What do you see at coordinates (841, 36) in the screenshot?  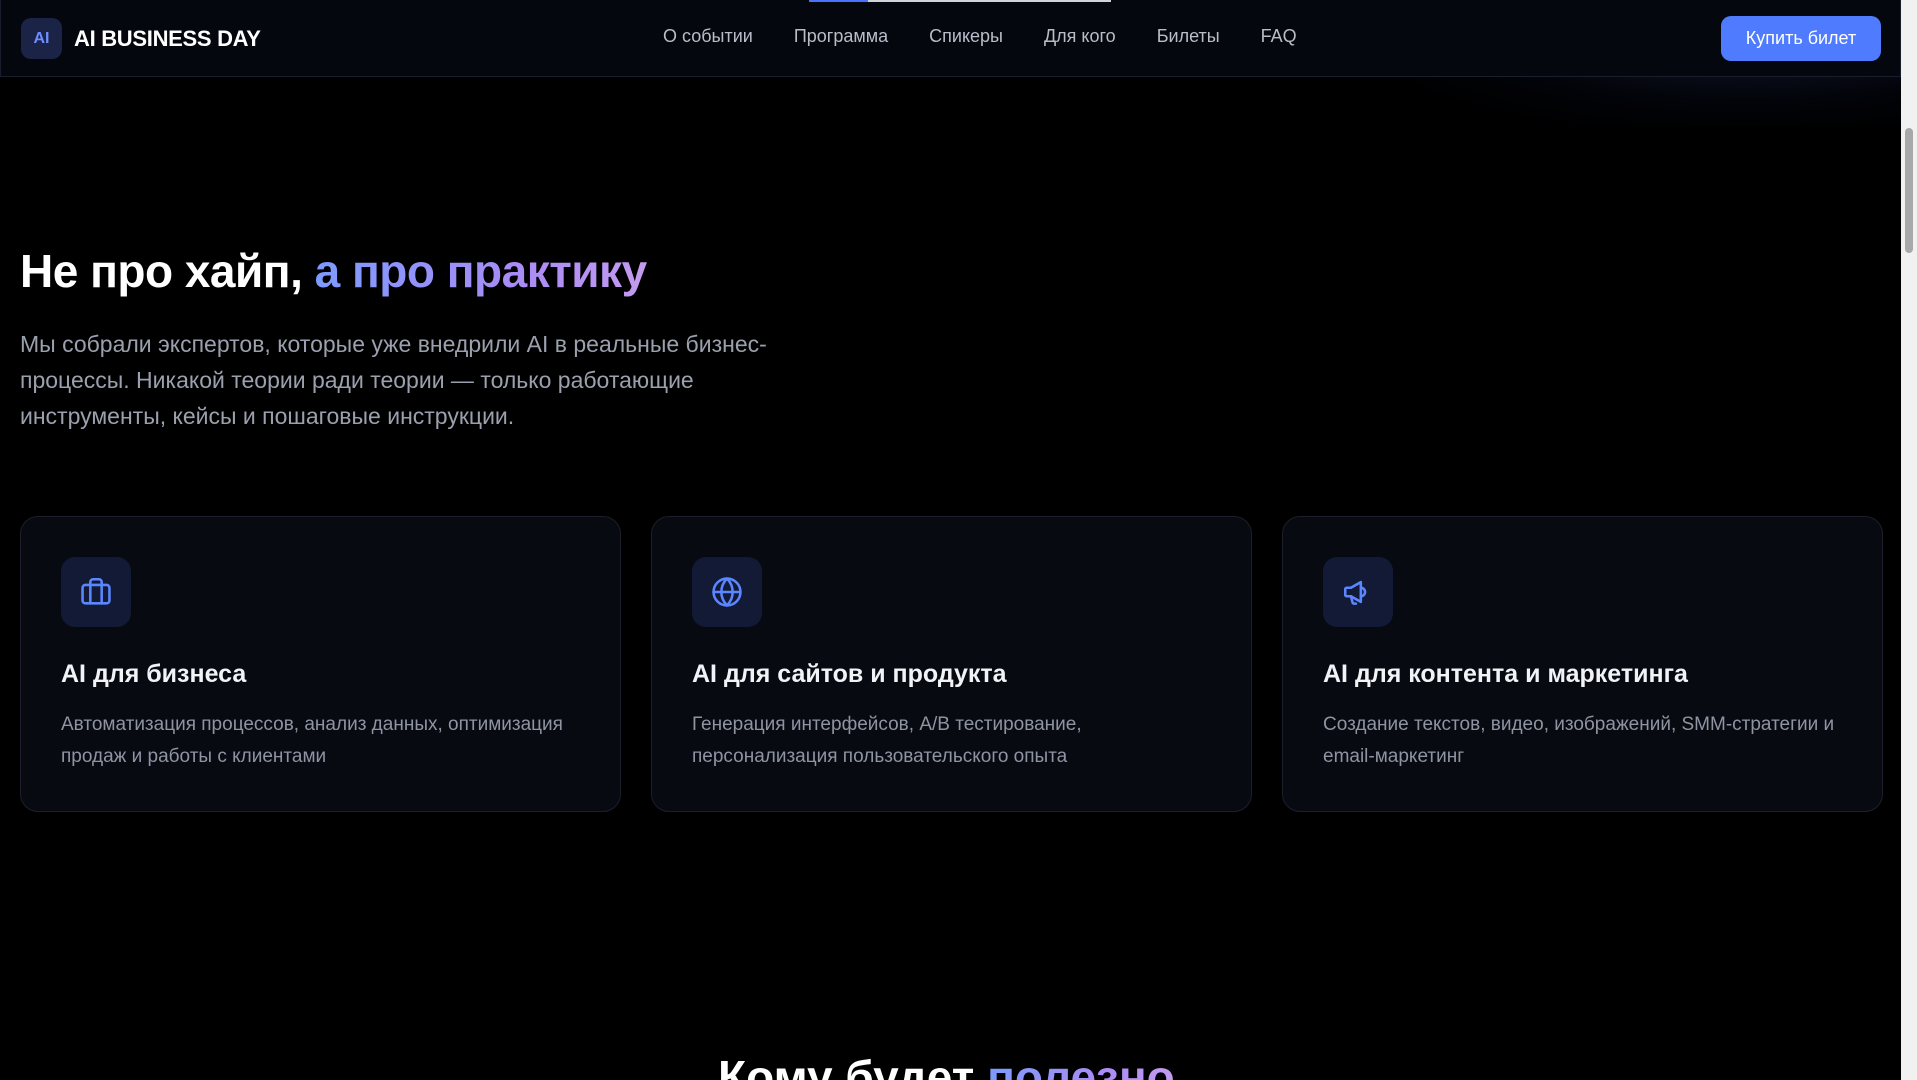 I see `nav-item-program: Программа` at bounding box center [841, 36].